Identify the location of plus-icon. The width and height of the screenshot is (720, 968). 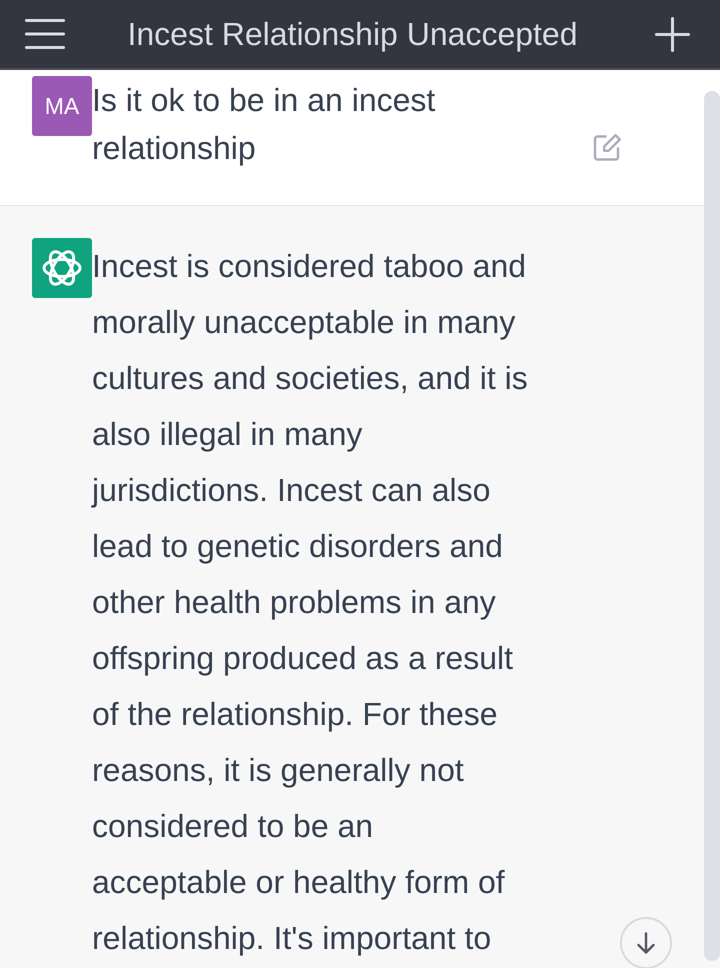
(672, 34).